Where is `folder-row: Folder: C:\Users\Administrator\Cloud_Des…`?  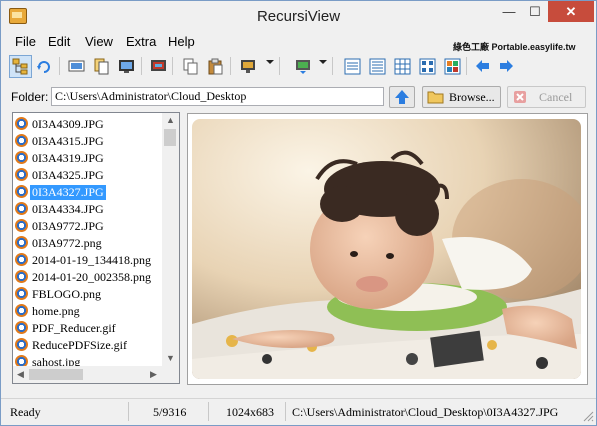
folder-row: Folder: C:\Users\Administrator\Cloud_Des… is located at coordinates (298, 97).